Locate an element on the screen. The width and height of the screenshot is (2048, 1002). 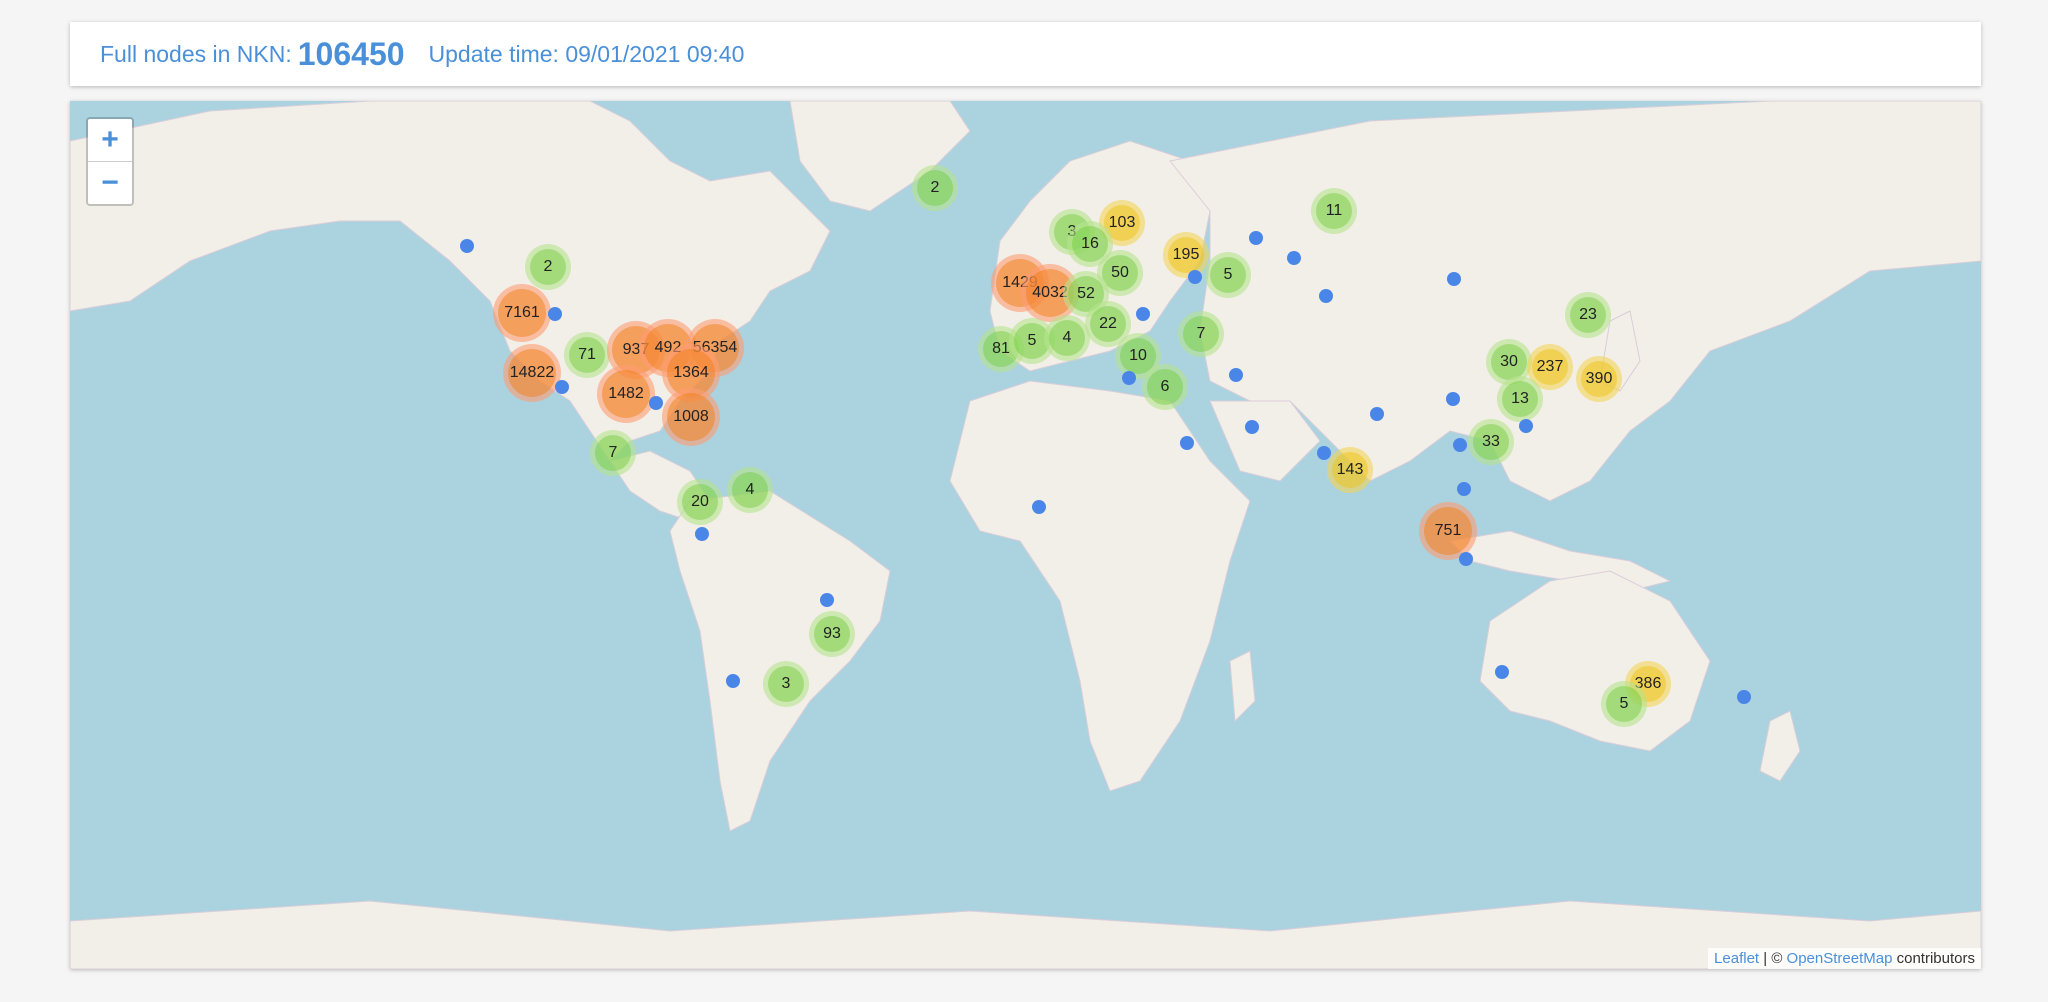
cluster-count: 1482 is located at coordinates (626, 394).